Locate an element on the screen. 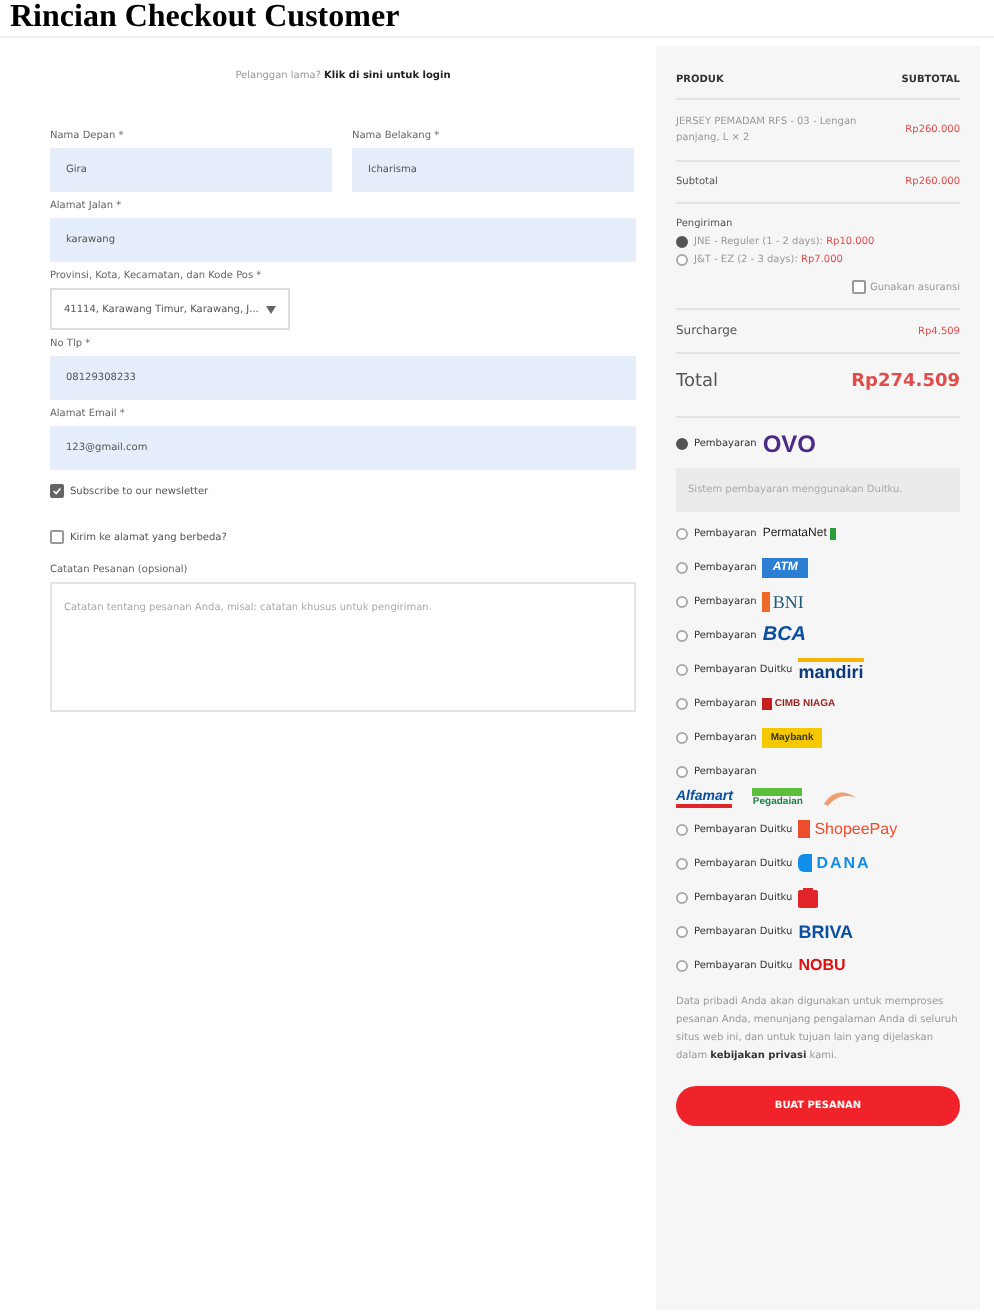  bank-logo: BRIVA is located at coordinates (826, 931).